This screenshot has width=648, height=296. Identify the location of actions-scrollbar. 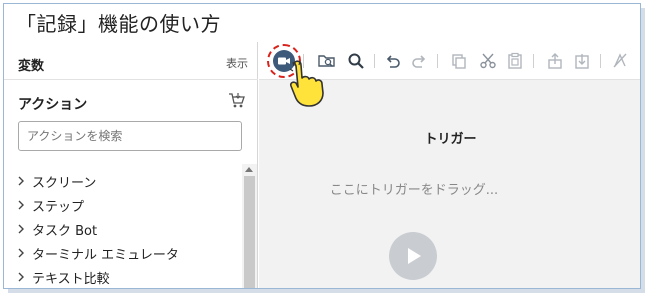
(249, 226).